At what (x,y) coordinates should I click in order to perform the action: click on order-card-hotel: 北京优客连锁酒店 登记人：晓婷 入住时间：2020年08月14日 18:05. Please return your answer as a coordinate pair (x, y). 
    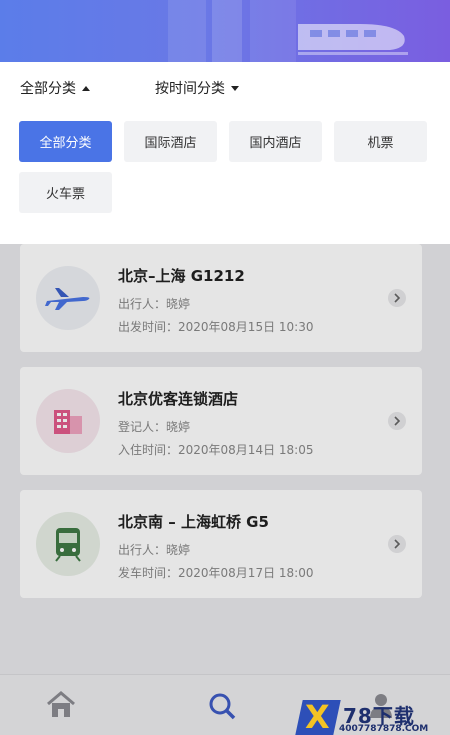
    Looking at the image, I should click on (221, 421).